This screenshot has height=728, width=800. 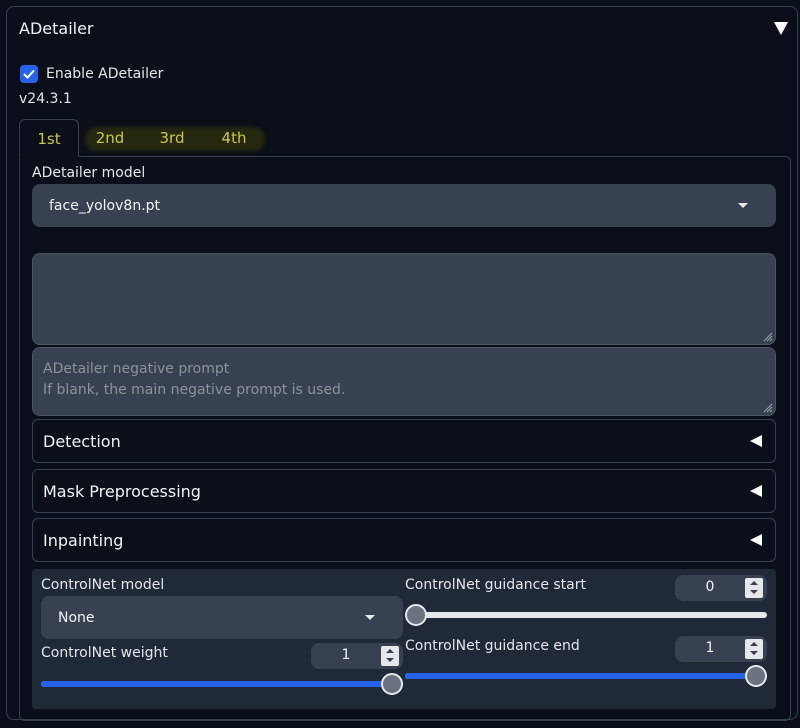 I want to click on controlnet-model-dropdown: None, so click(x=222, y=617).